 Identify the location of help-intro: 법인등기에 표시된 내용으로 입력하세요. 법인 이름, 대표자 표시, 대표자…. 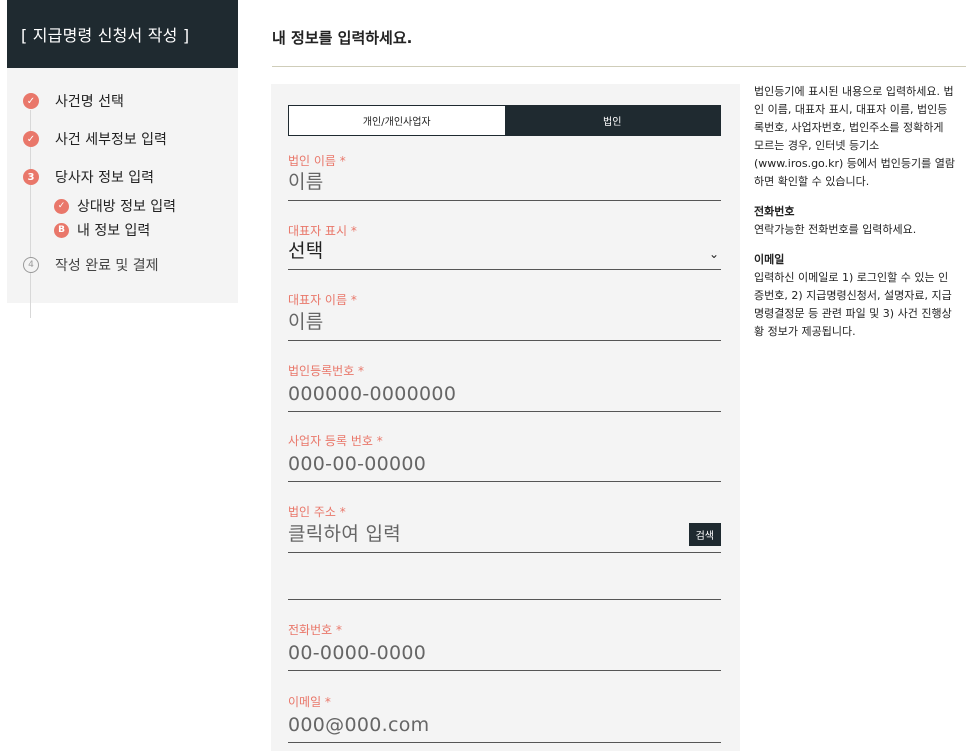
(854, 136).